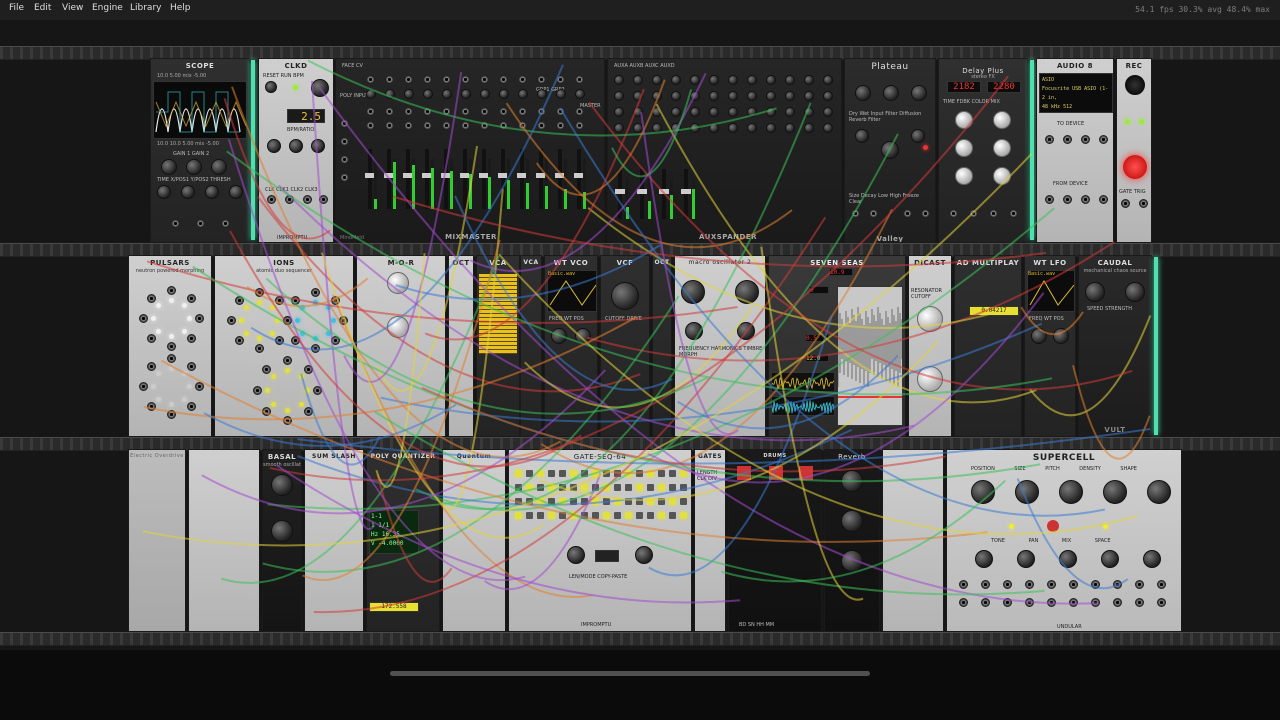  What do you see at coordinates (107, 8) in the screenshot?
I see `menu-engine: Engine` at bounding box center [107, 8].